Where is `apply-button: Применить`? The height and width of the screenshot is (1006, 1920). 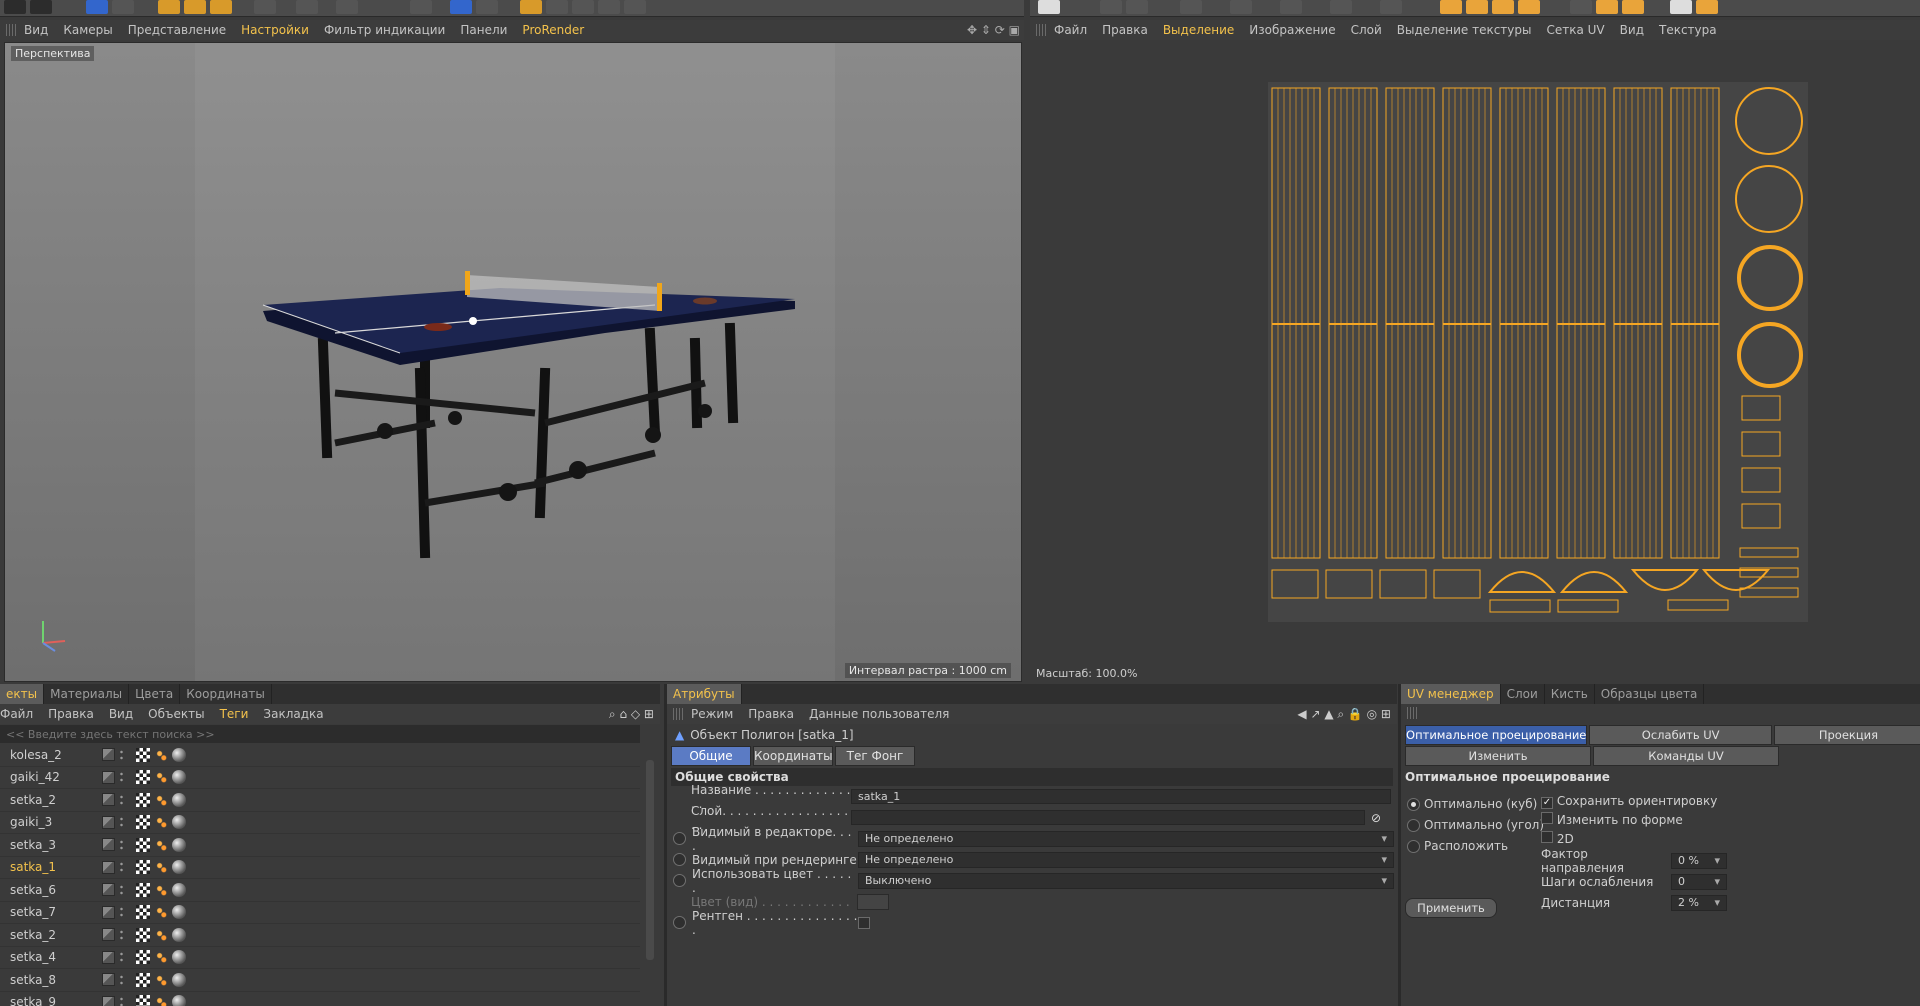
apply-button: Применить is located at coordinates (1451, 908).